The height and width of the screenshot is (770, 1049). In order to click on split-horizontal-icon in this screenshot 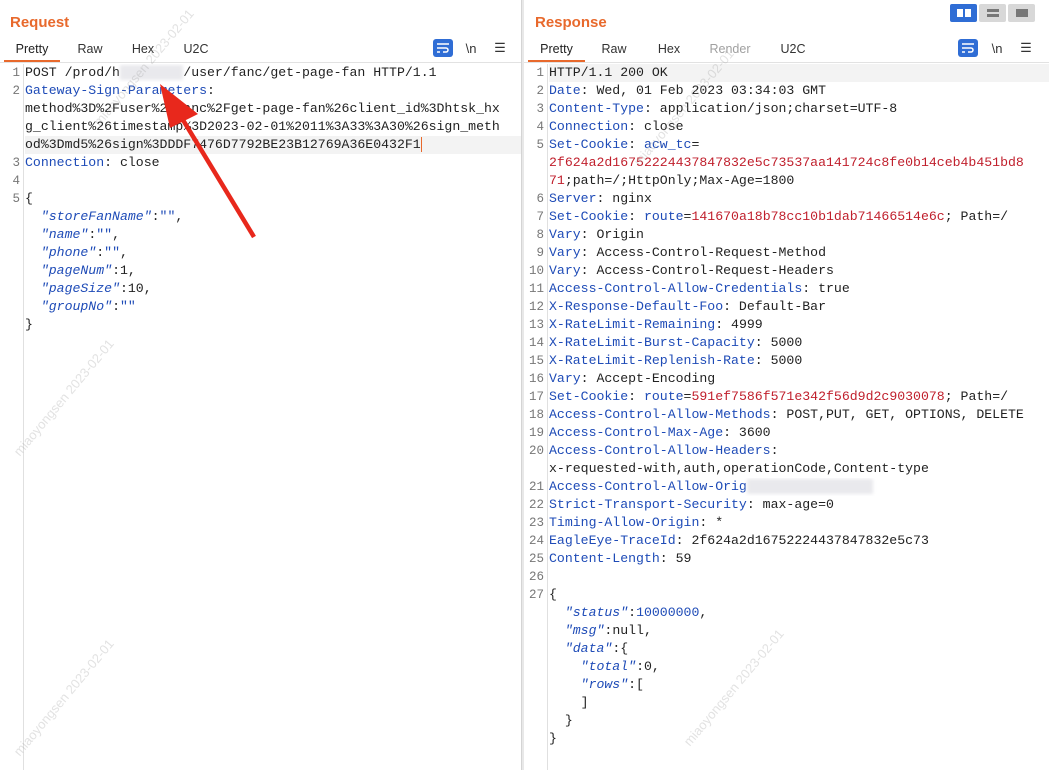, I will do `click(963, 13)`.